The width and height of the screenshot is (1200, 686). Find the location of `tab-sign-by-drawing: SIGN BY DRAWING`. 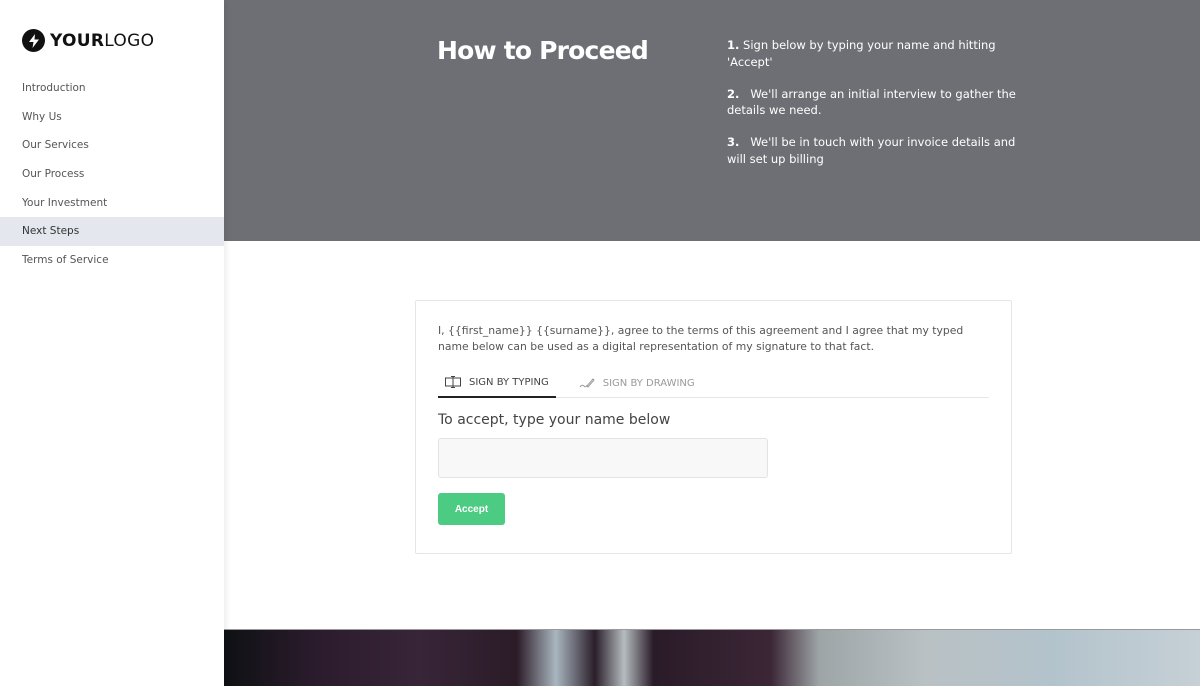

tab-sign-by-drawing: SIGN BY DRAWING is located at coordinates (637, 383).